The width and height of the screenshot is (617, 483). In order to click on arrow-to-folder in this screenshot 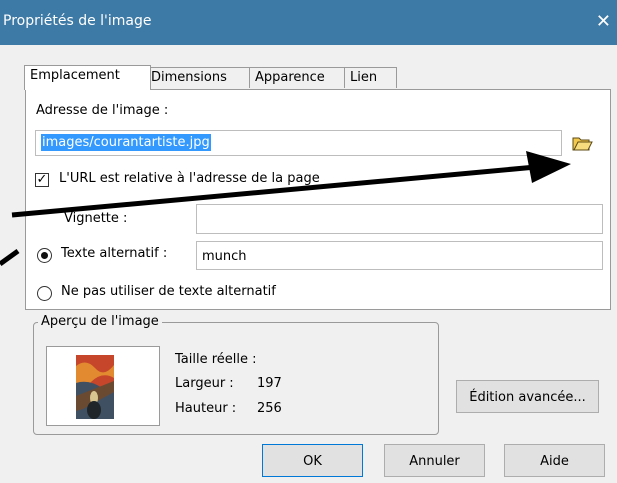, I will do `click(274, 191)`.